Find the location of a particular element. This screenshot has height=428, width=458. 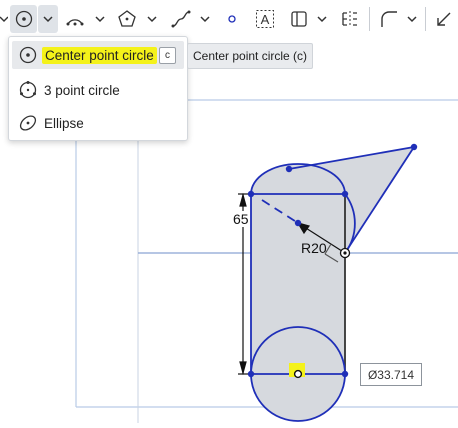

tool-tooltip: Center point circle (c) is located at coordinates (250, 56).